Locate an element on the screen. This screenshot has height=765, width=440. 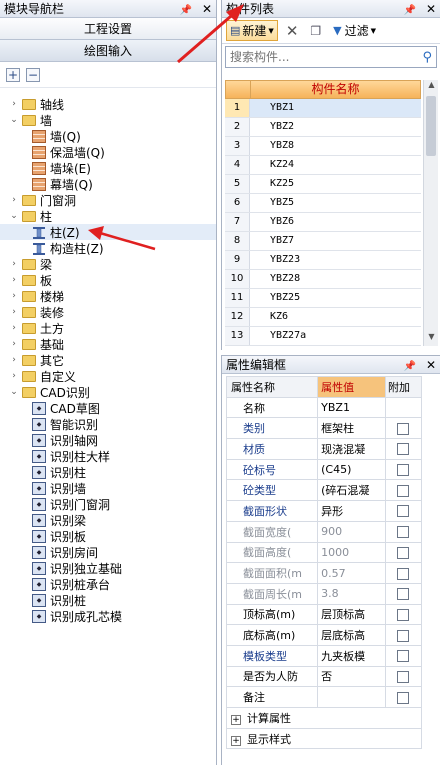
property-value: (C45) is located at coordinates (351, 469).